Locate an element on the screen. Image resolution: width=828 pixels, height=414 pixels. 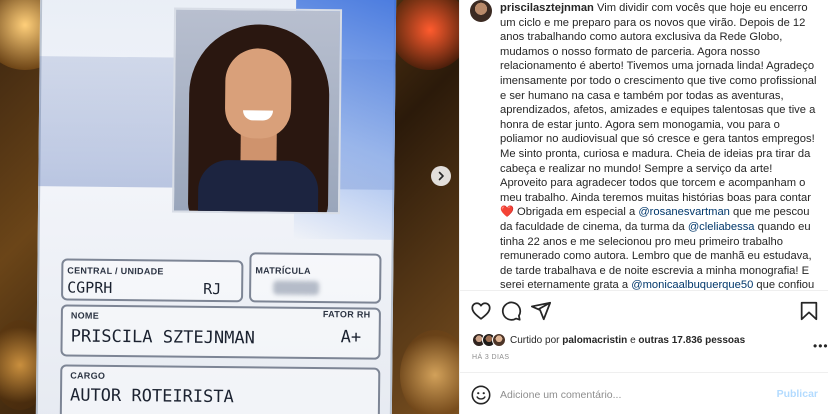
cargo-label: CARGO is located at coordinates (88, 375).